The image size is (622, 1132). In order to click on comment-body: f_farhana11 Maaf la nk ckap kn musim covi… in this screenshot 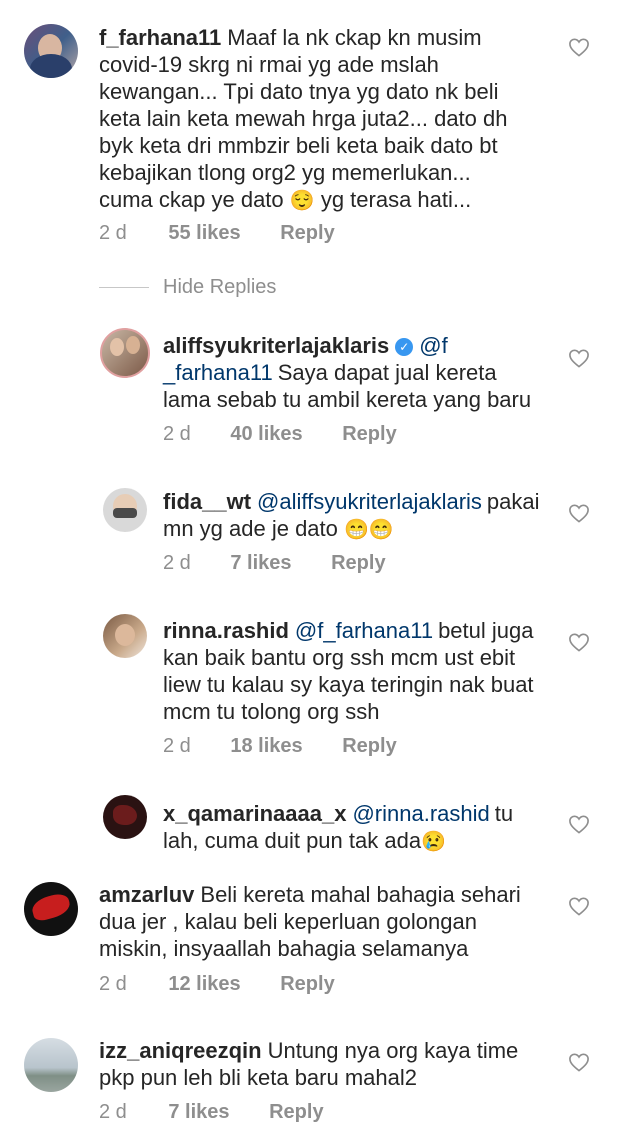, I will do `click(309, 119)`.